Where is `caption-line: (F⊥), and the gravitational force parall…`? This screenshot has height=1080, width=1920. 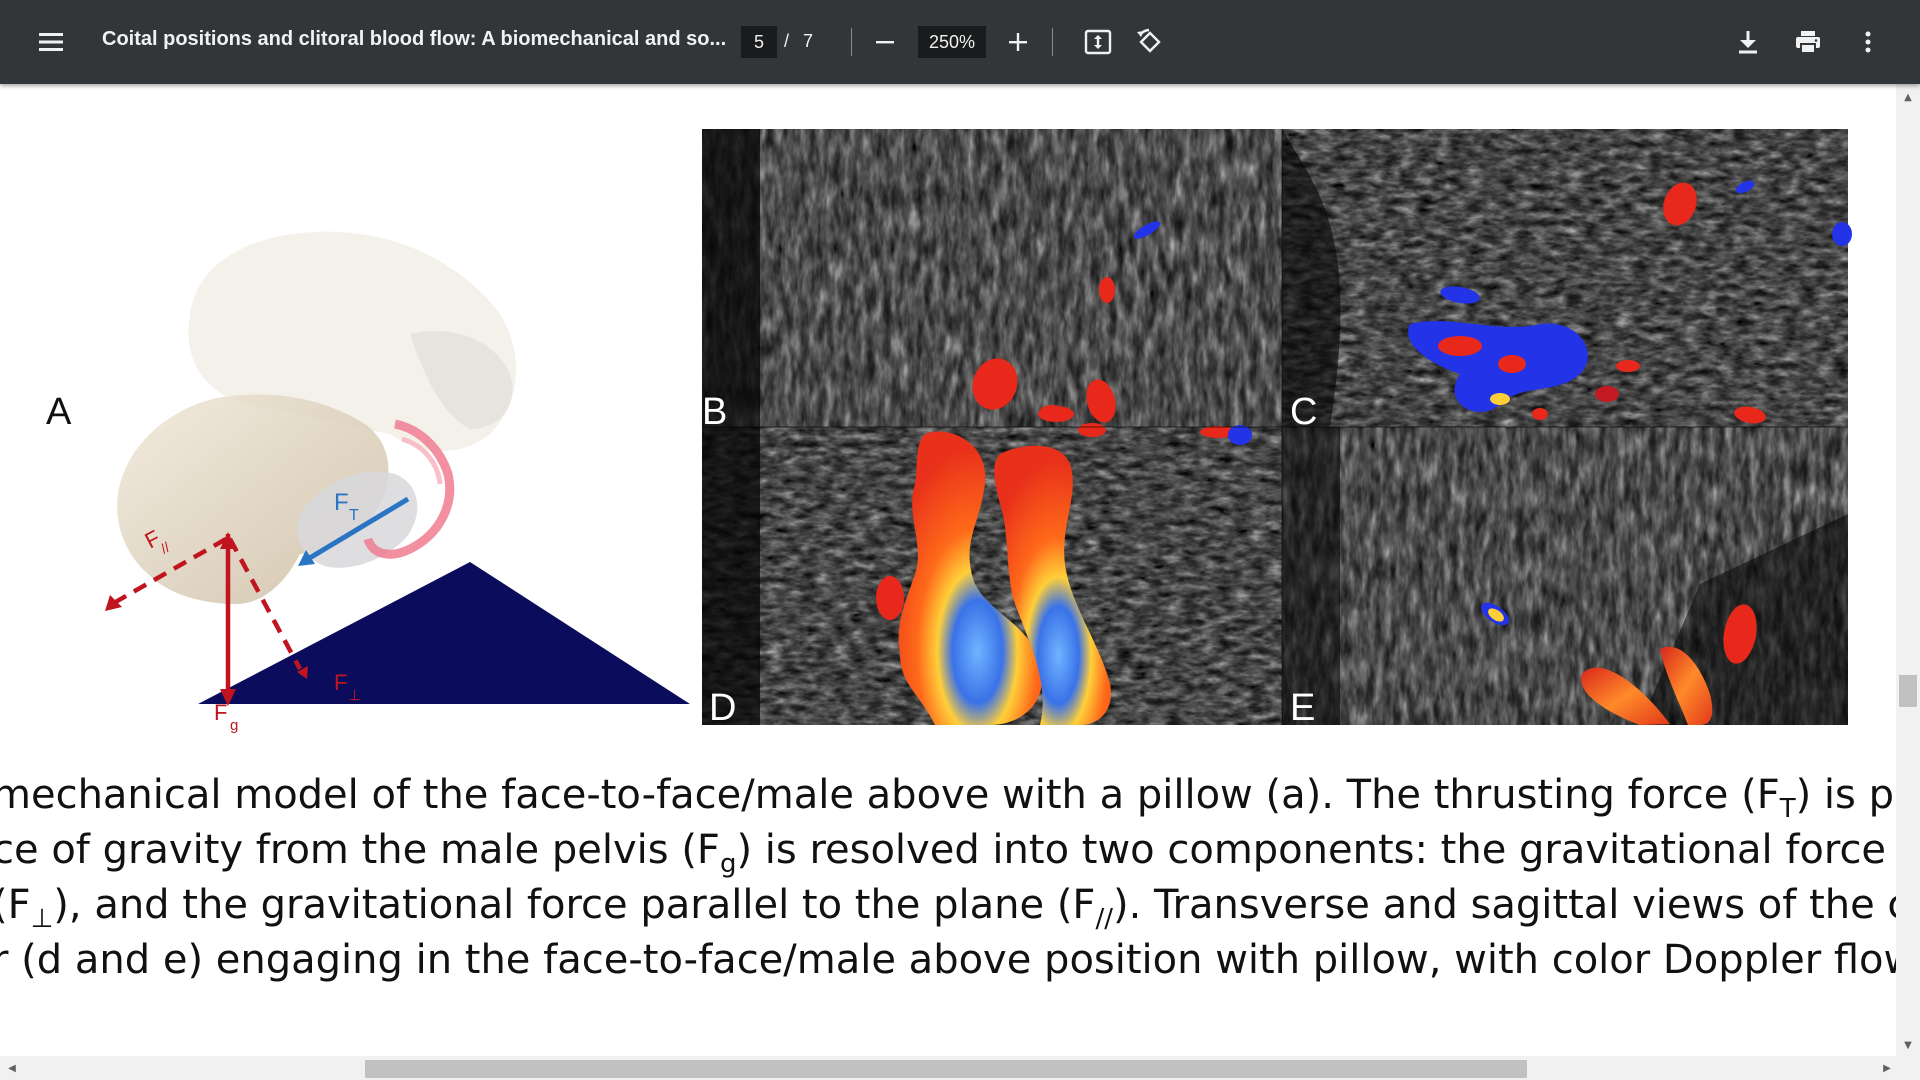
caption-line: (F⊥), and the gravitational force parall… is located at coordinates (960, 906).